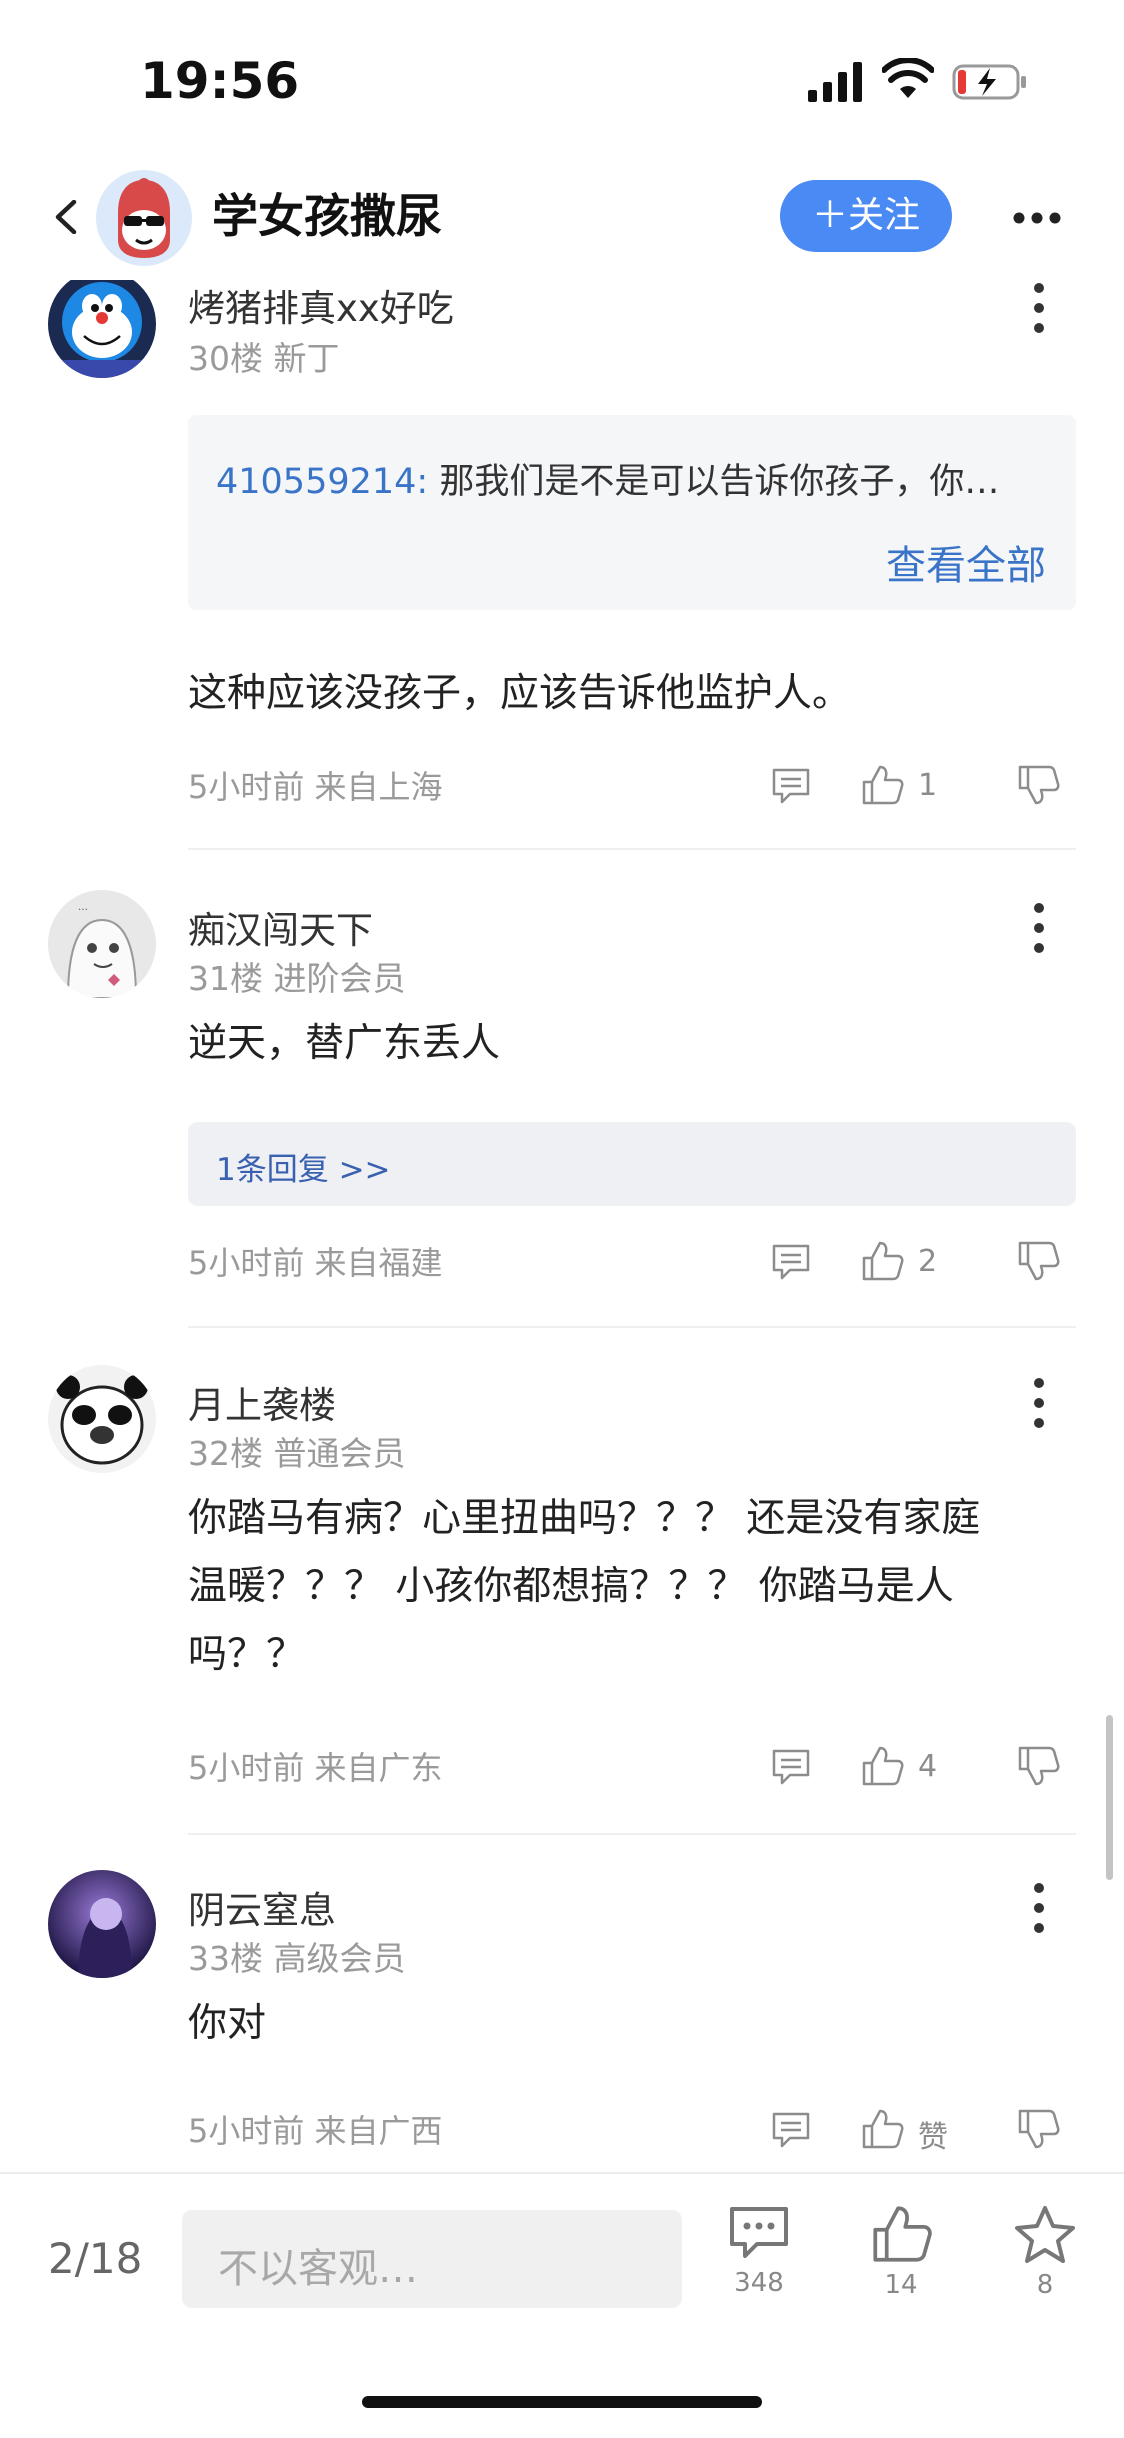 Image resolution: width=1124 pixels, height=2438 pixels. What do you see at coordinates (1109, 1797) in the screenshot?
I see `scroll-indicator` at bounding box center [1109, 1797].